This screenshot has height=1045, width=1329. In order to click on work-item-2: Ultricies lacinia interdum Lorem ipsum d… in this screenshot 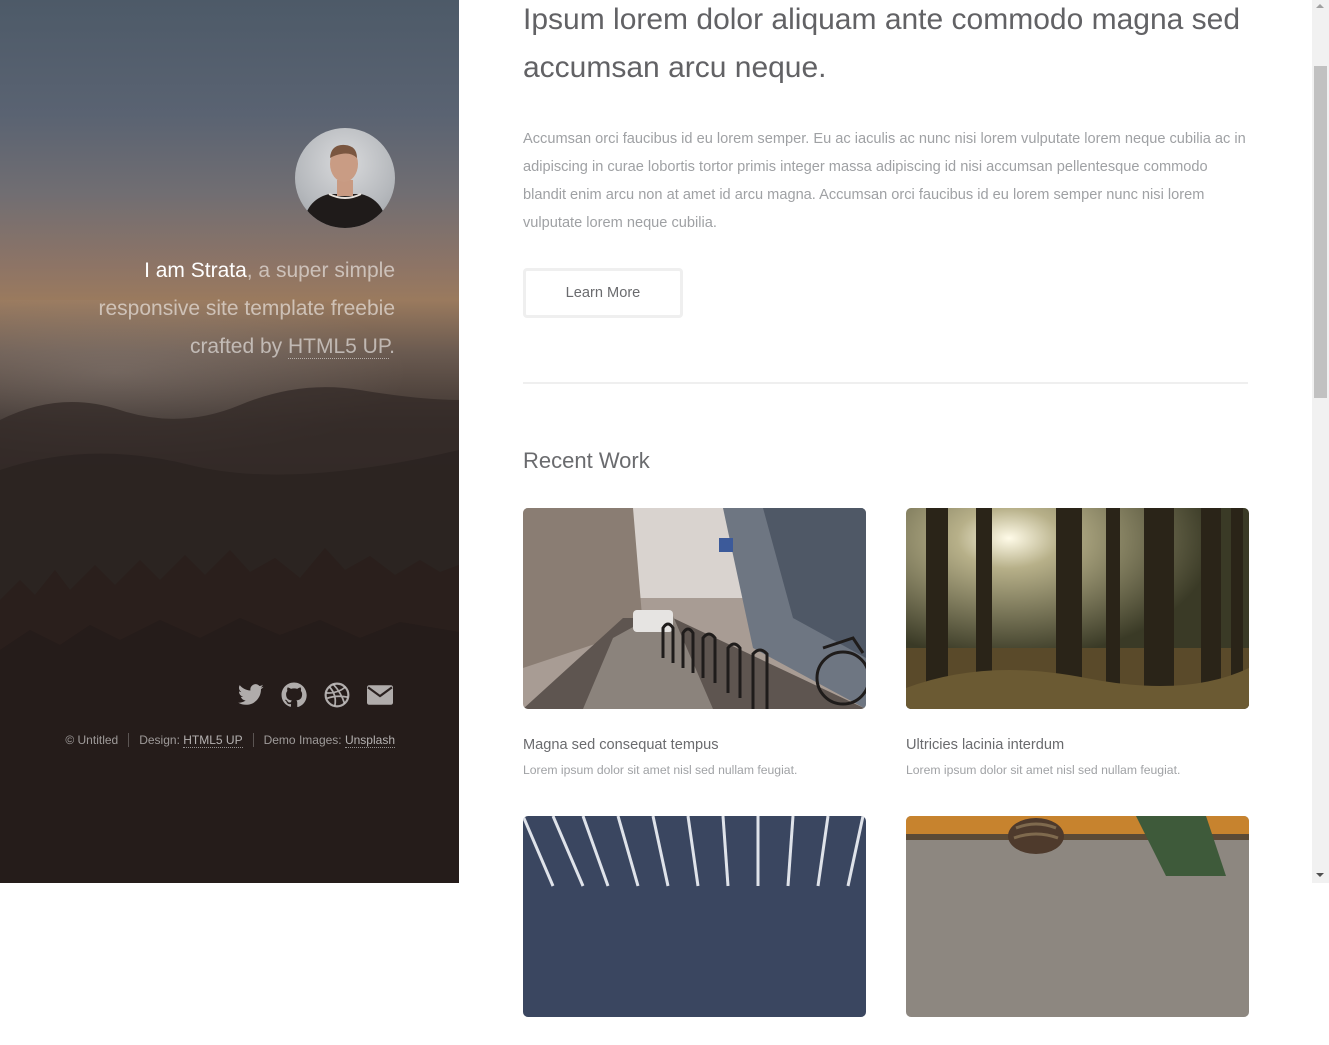, I will do `click(1077, 642)`.